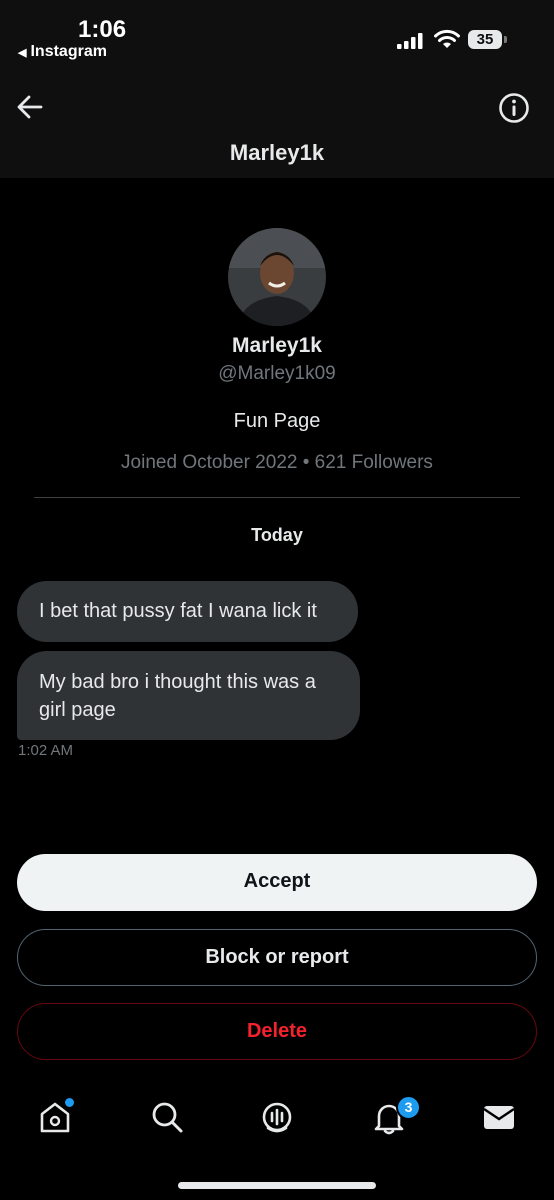 The image size is (554, 1200). What do you see at coordinates (167, 1117) in the screenshot?
I see `search-icon` at bounding box center [167, 1117].